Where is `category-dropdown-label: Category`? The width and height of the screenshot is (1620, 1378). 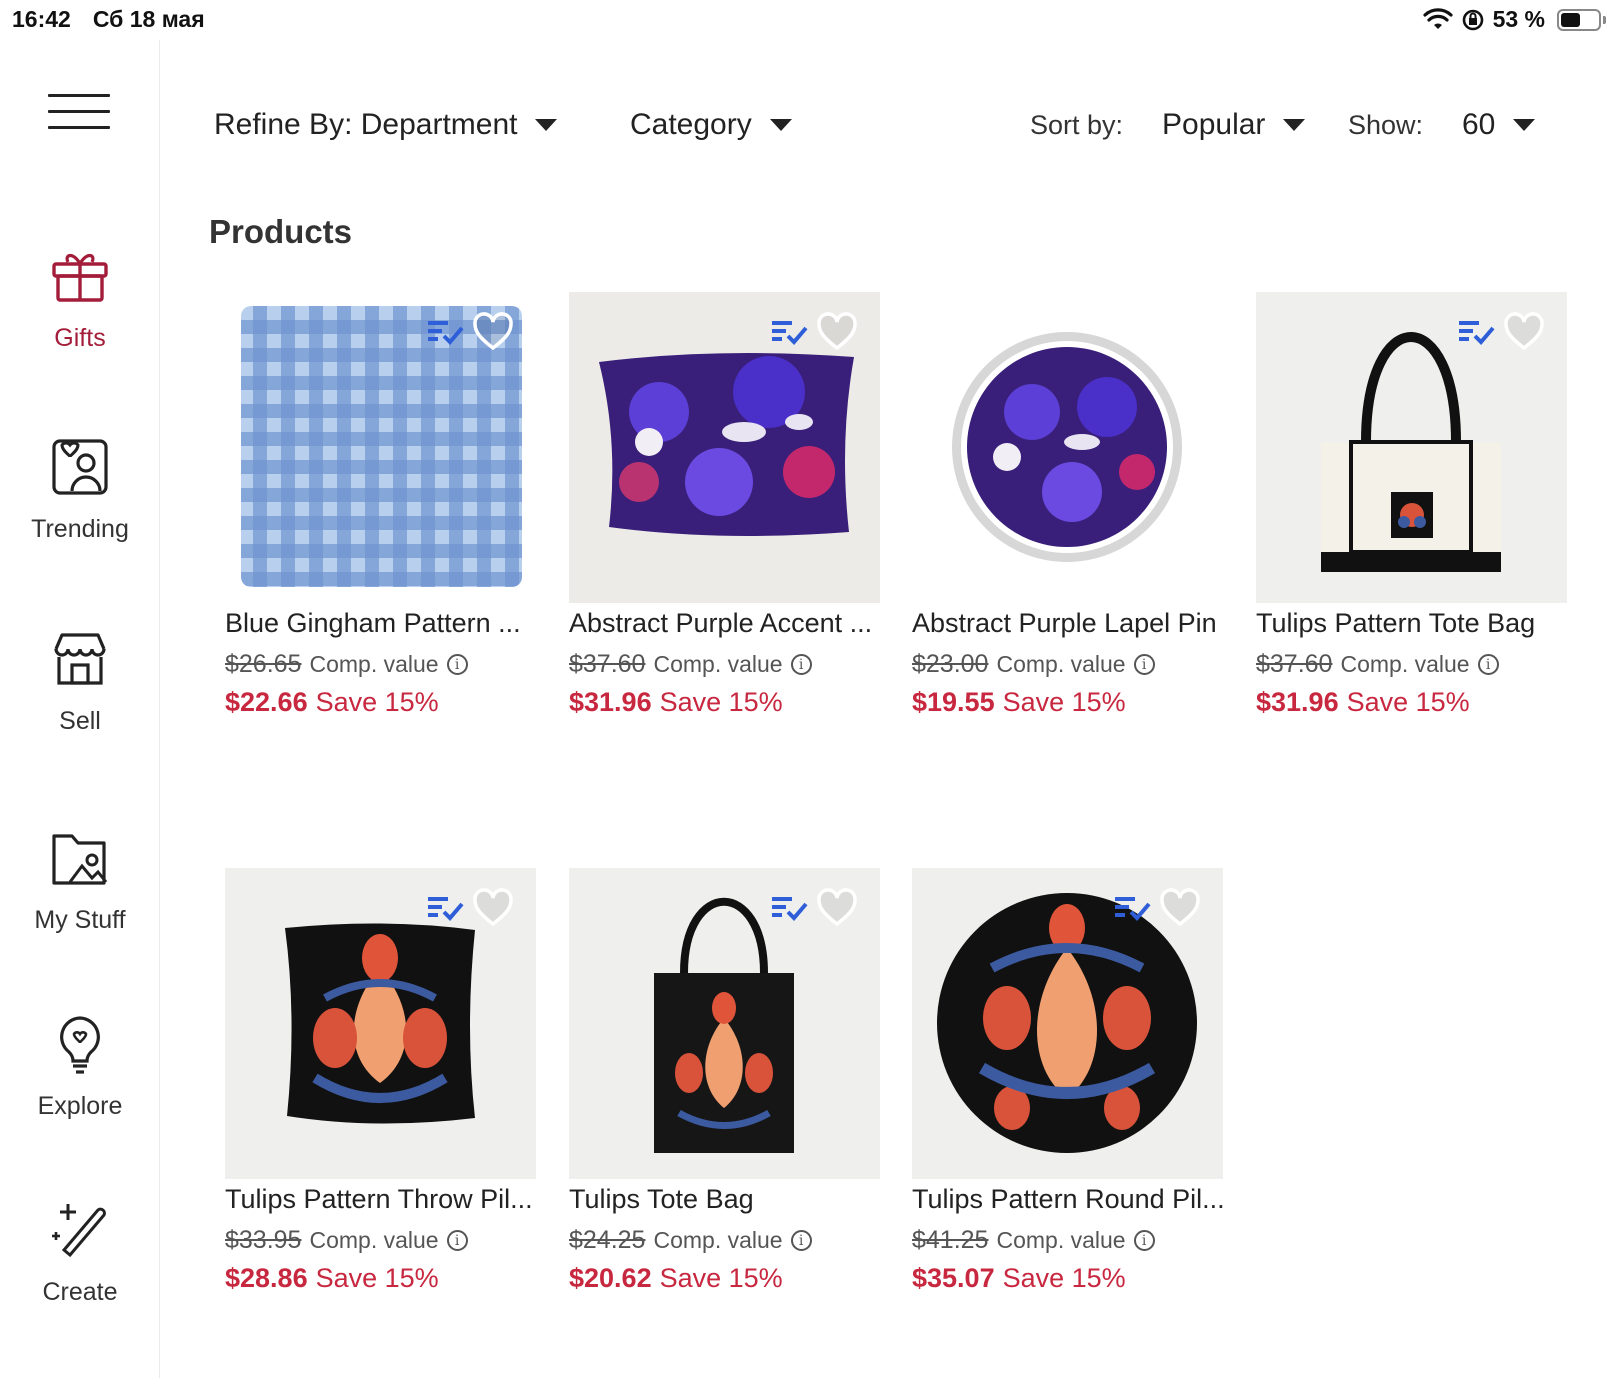
category-dropdown-label: Category is located at coordinates (691, 124).